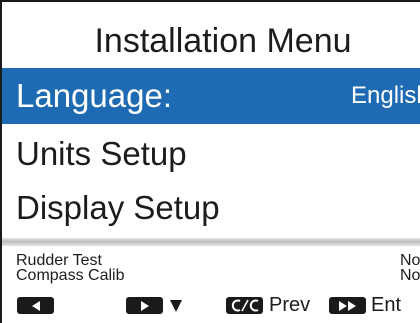  I want to click on left-arrow-icon, so click(35, 305).